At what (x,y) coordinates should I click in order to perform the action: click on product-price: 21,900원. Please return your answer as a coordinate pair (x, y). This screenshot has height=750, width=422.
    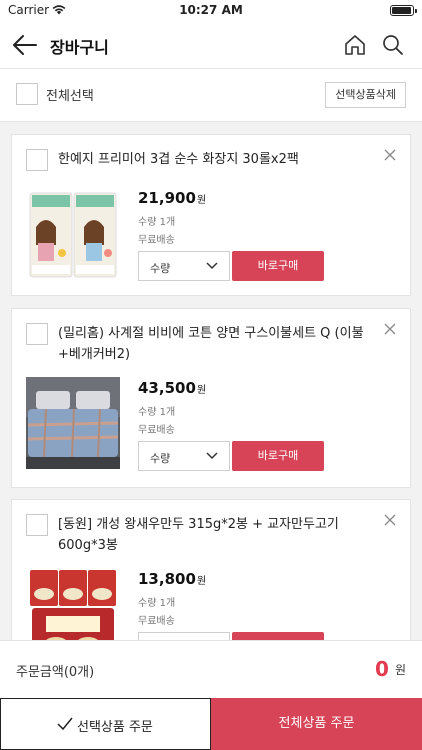
    Looking at the image, I should click on (172, 198).